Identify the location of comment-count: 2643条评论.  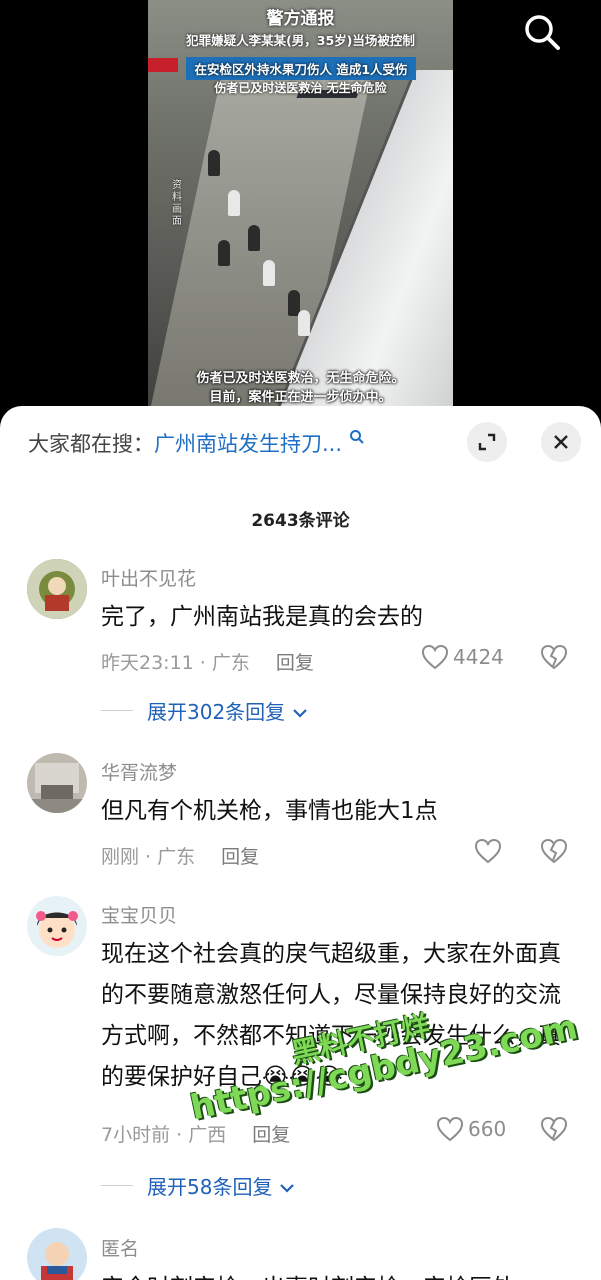
(300, 521).